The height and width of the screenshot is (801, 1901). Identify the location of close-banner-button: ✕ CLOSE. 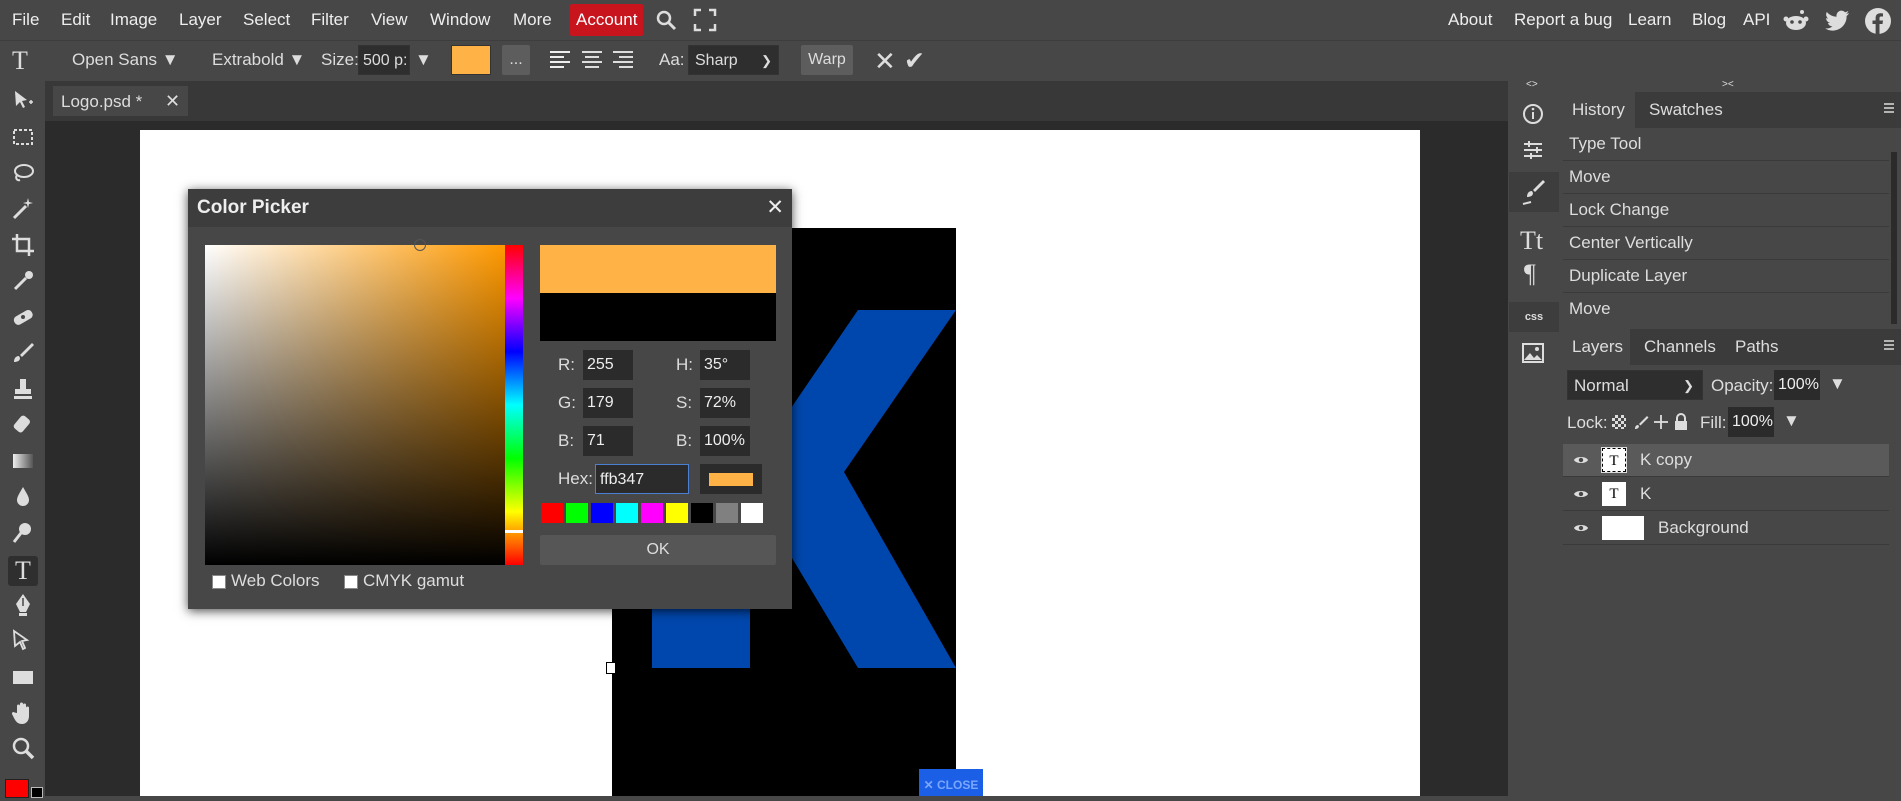
(951, 782).